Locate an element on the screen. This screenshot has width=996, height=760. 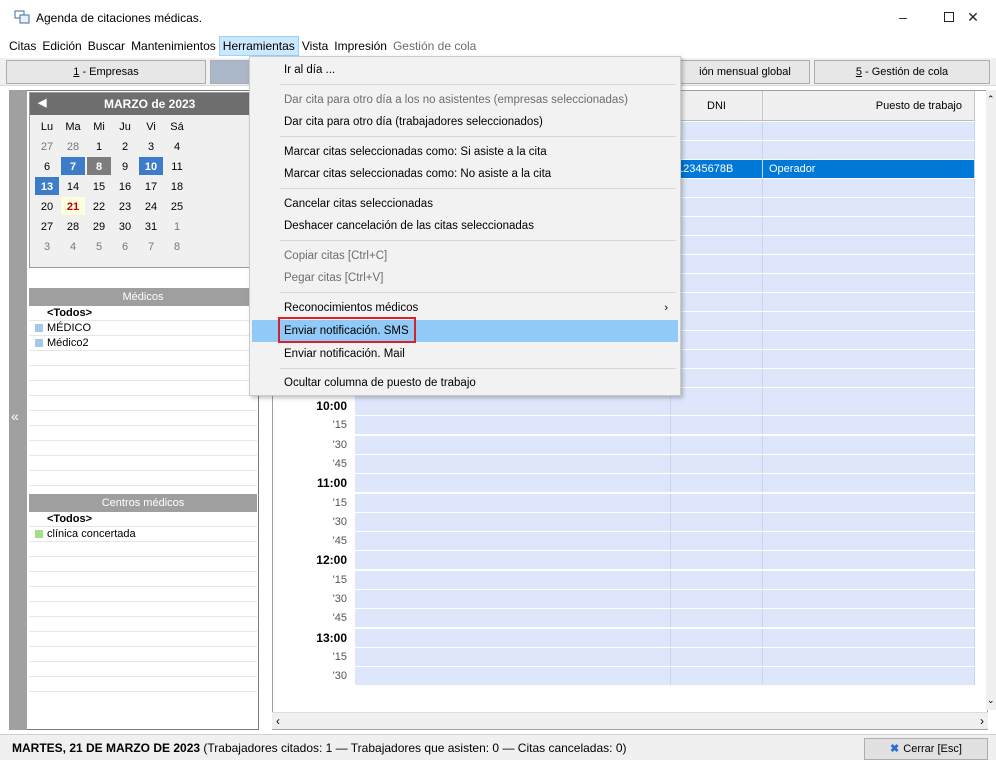
medicos-item-medico: MÉDICO is located at coordinates (143, 328).